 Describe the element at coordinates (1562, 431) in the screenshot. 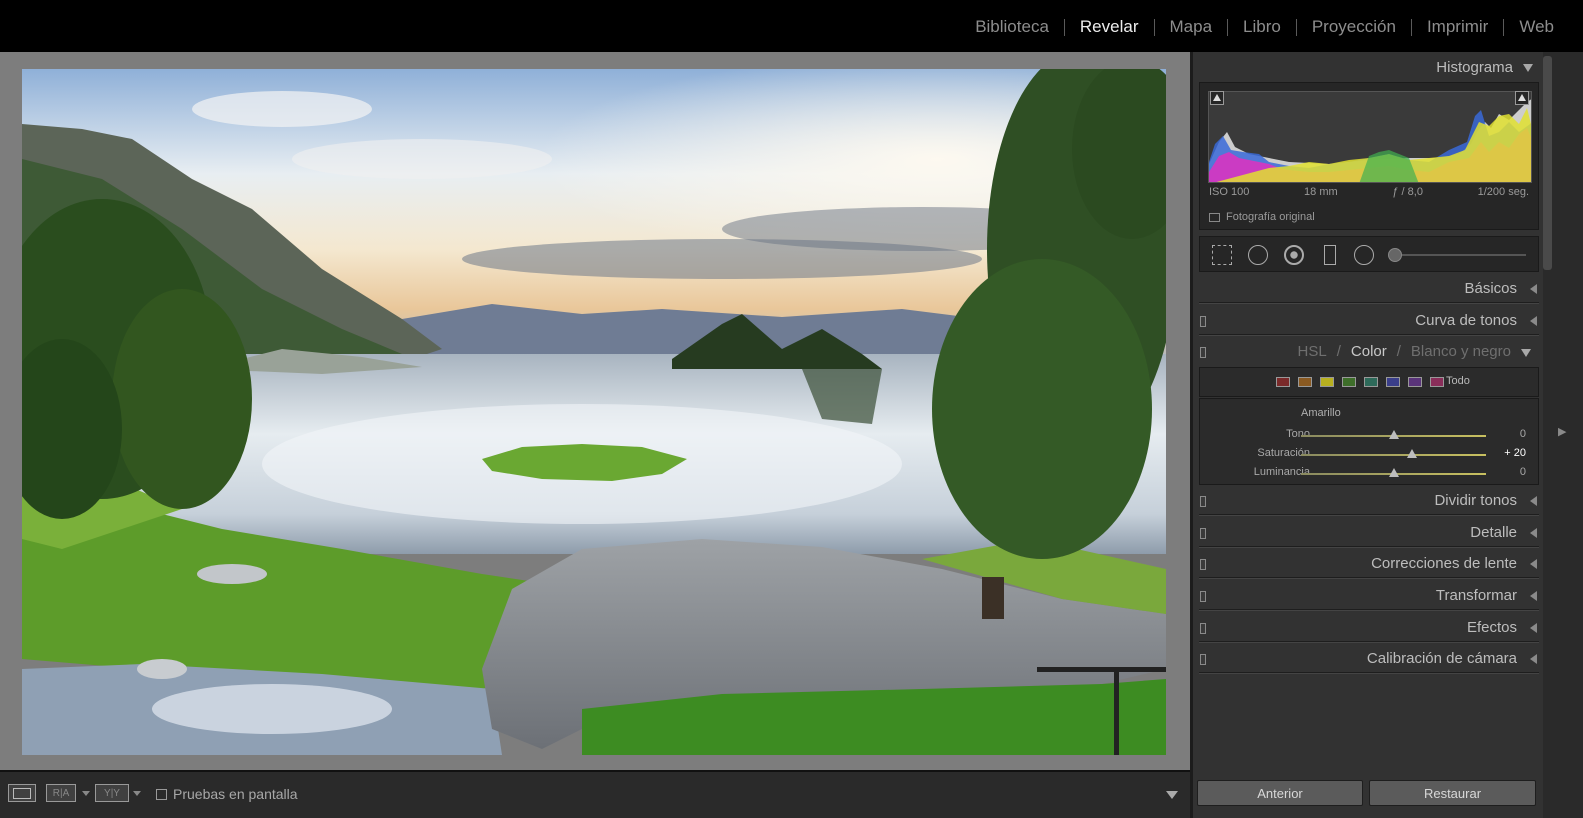

I see `panel-expand-arrow-icon: ▶` at that location.